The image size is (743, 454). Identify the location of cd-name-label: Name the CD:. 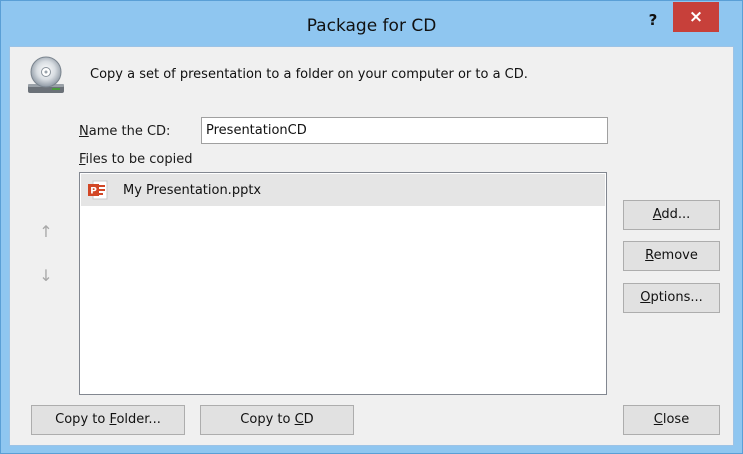
(124, 131).